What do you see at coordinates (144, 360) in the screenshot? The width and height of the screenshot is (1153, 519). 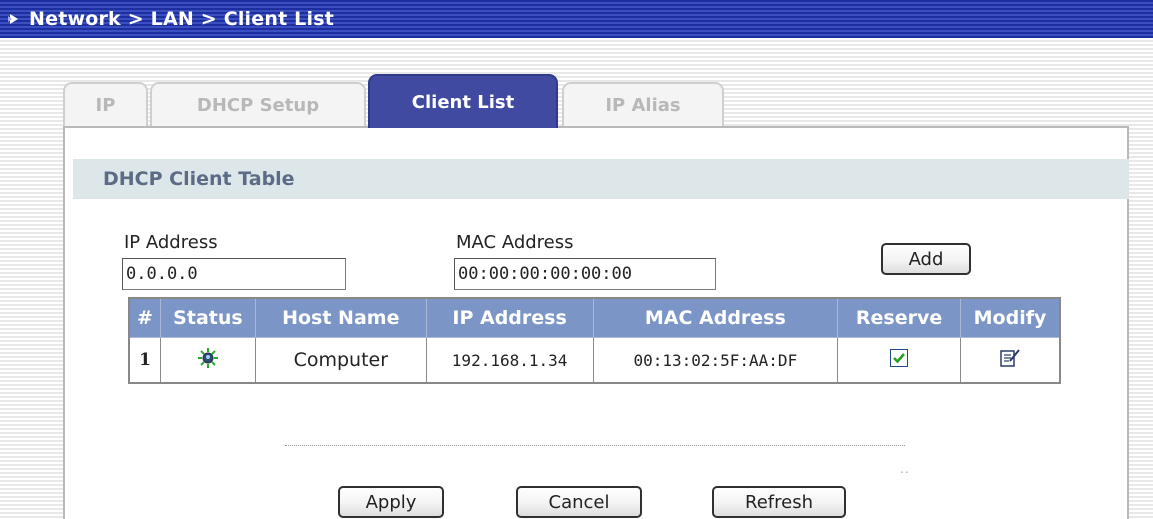 I see `row-num: 1` at bounding box center [144, 360].